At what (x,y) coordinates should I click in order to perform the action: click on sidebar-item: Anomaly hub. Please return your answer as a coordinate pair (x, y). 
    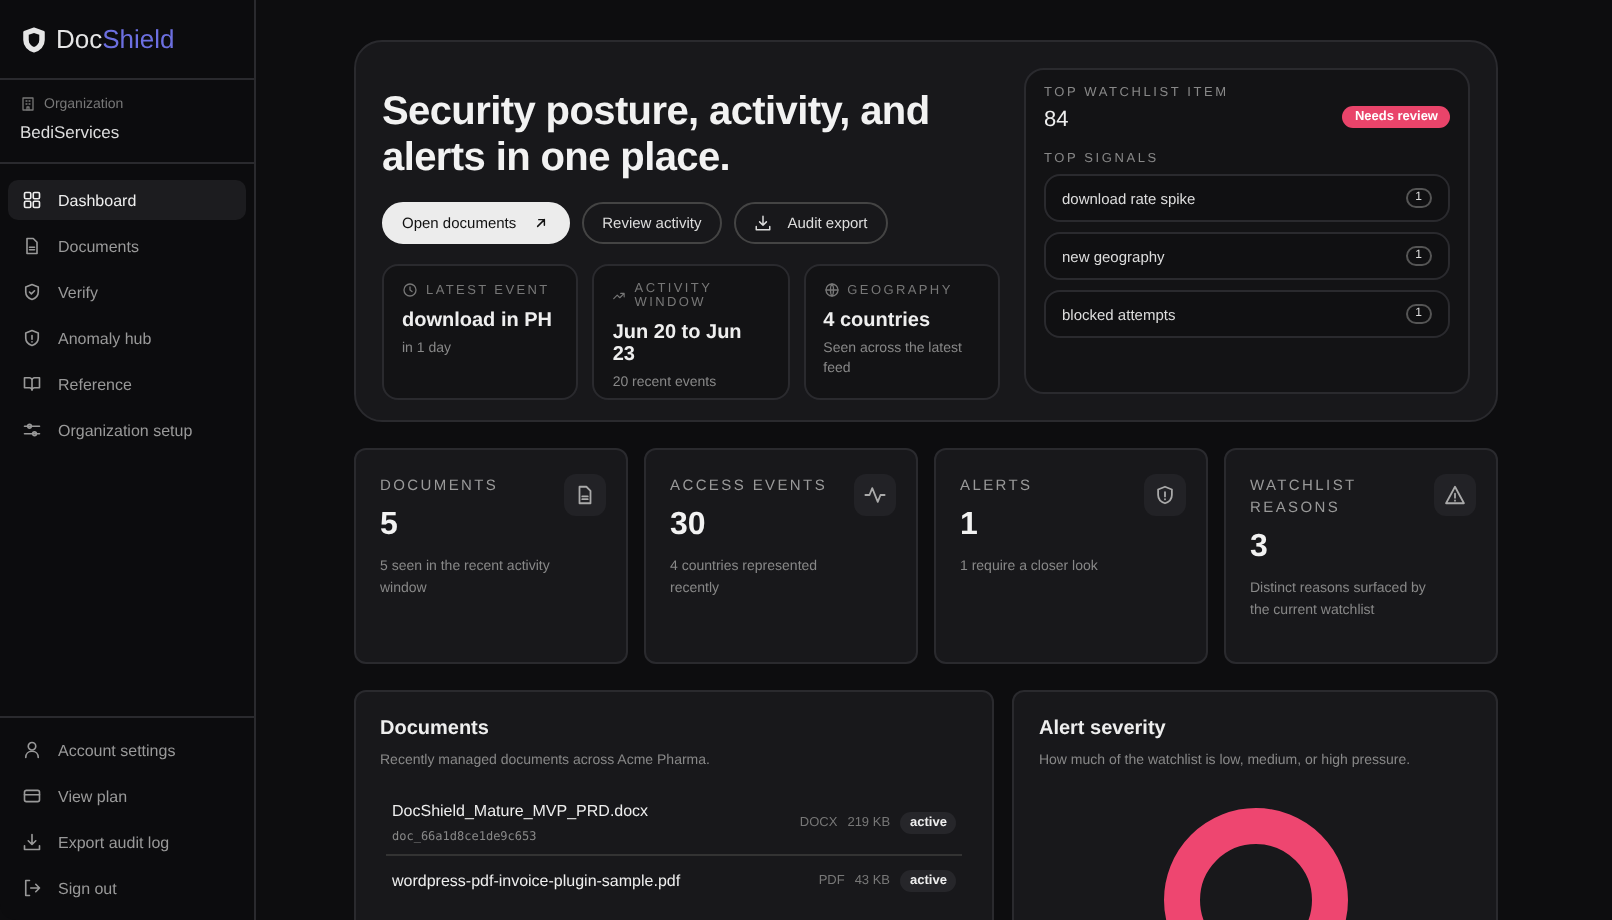
    Looking at the image, I should click on (127, 338).